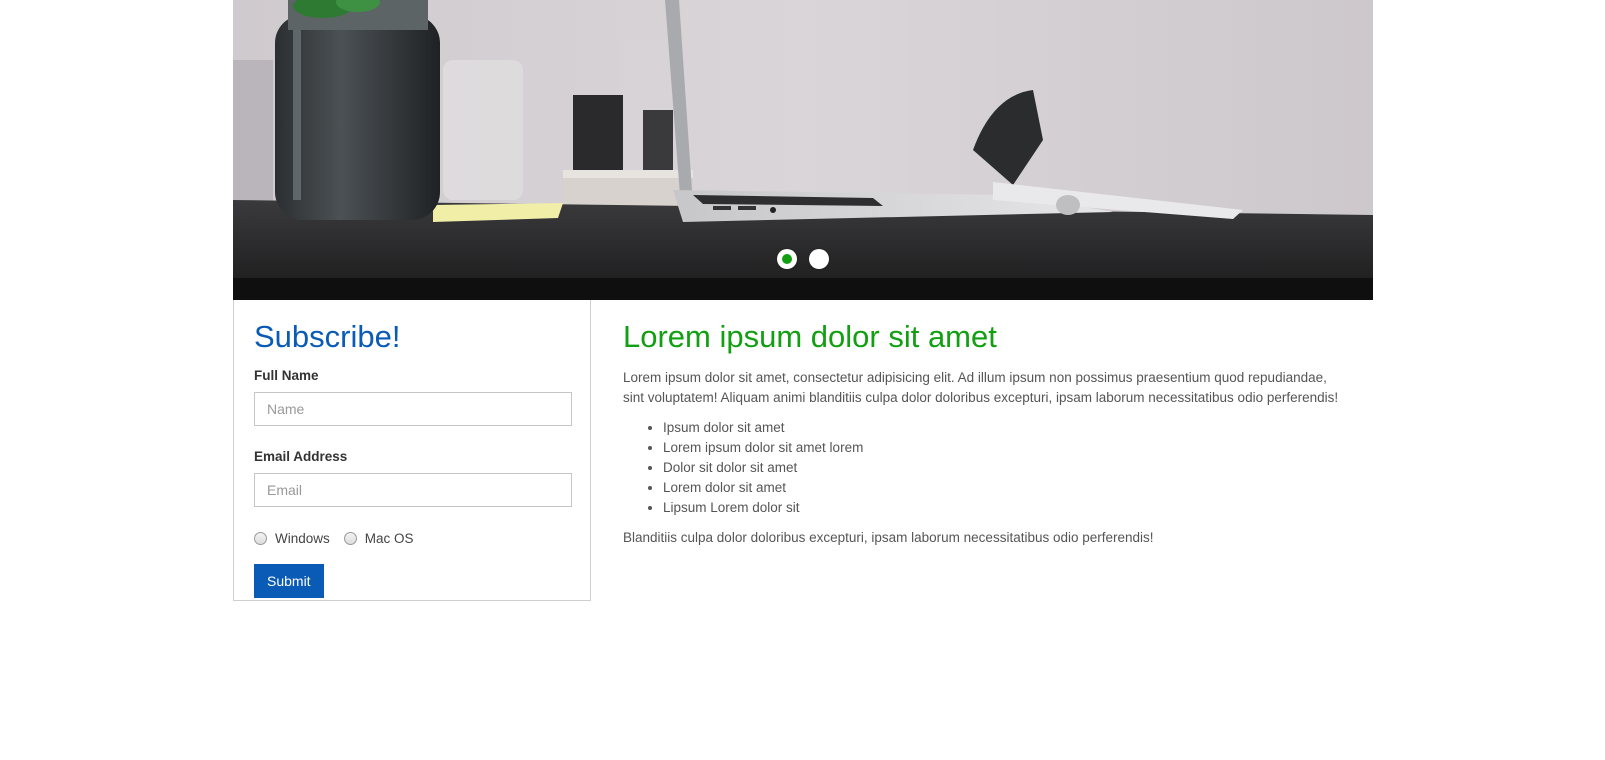 The width and height of the screenshot is (1605, 760). What do you see at coordinates (286, 375) in the screenshot?
I see `full-name-label: Full Name` at bounding box center [286, 375].